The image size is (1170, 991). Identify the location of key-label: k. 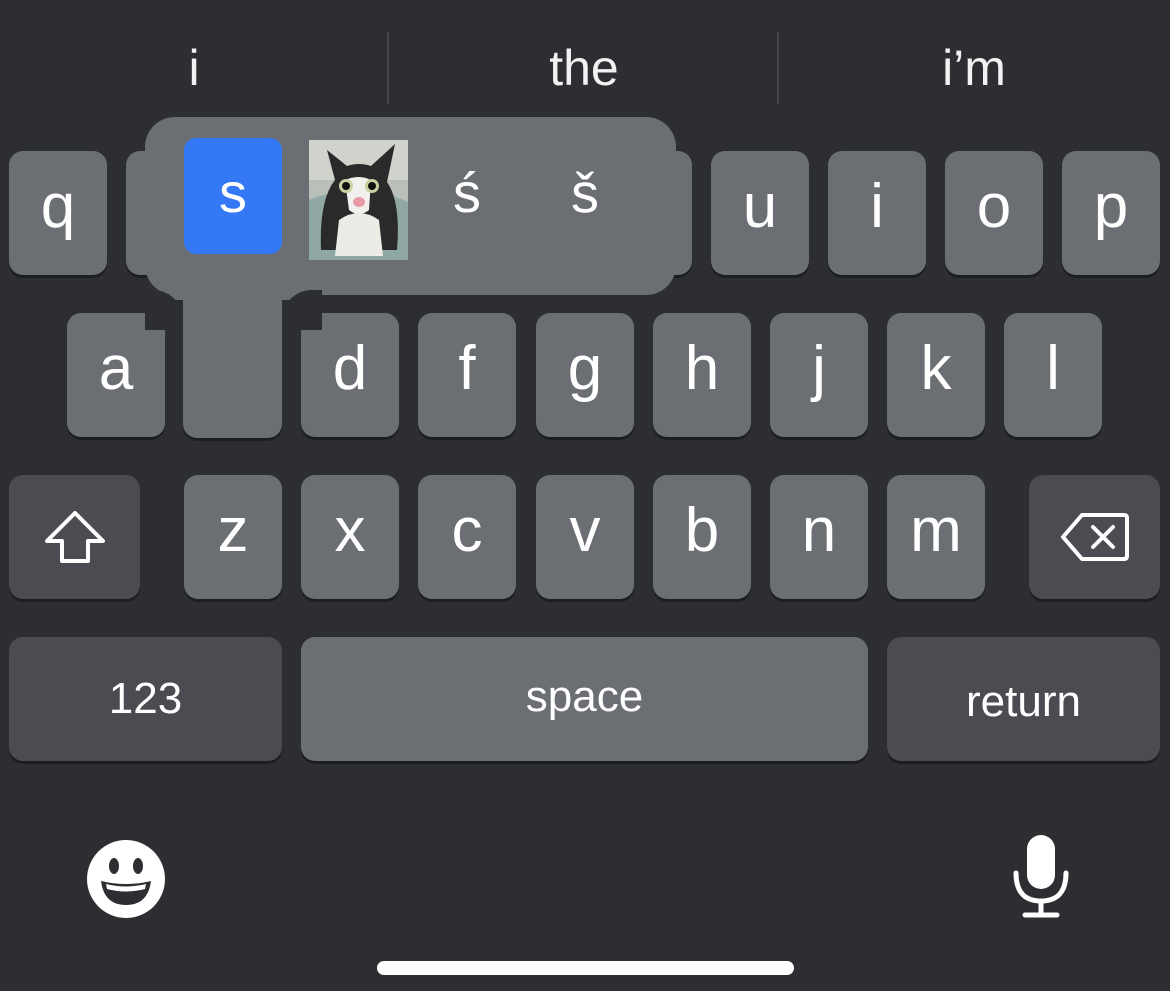
(936, 368).